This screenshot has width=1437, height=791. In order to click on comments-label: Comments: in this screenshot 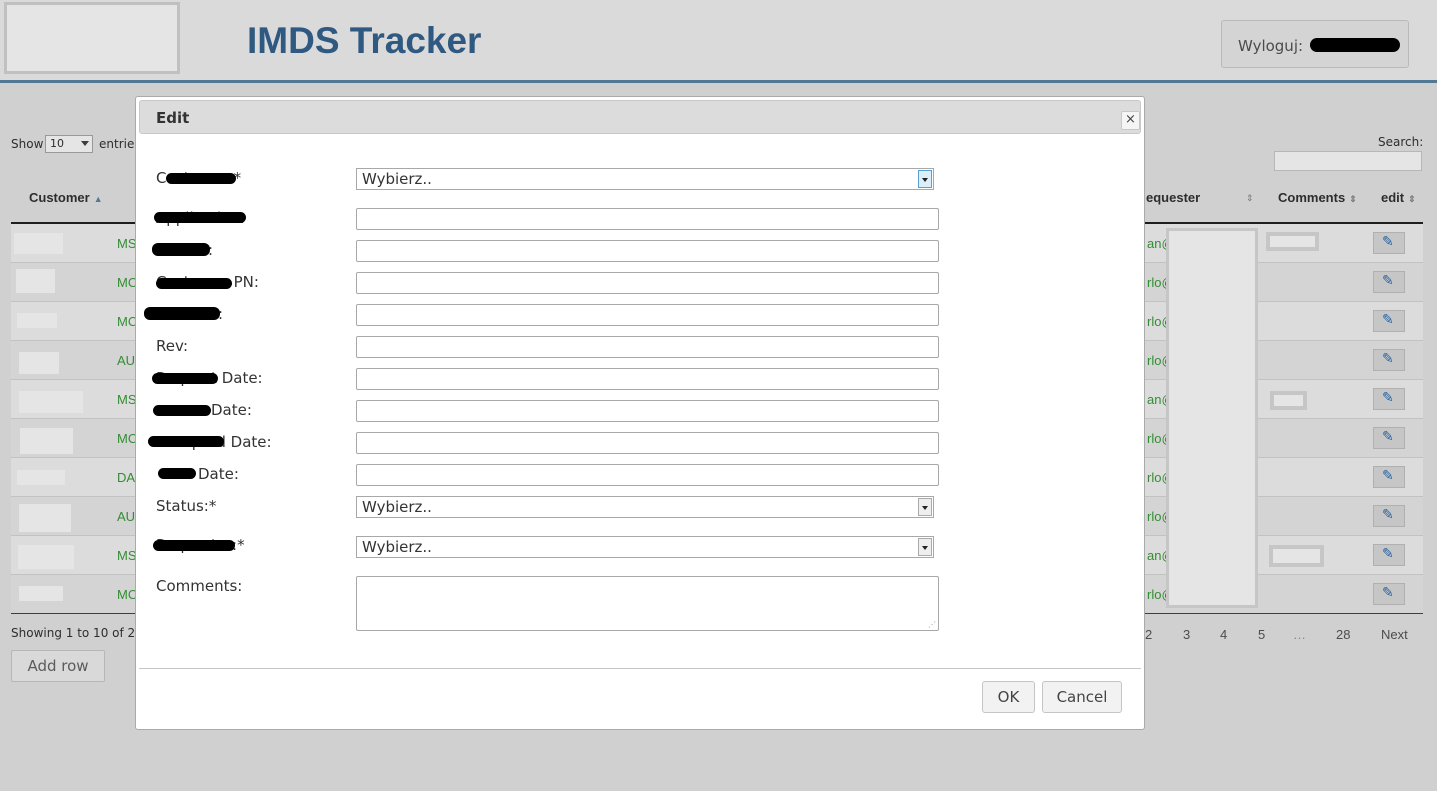, I will do `click(199, 586)`.